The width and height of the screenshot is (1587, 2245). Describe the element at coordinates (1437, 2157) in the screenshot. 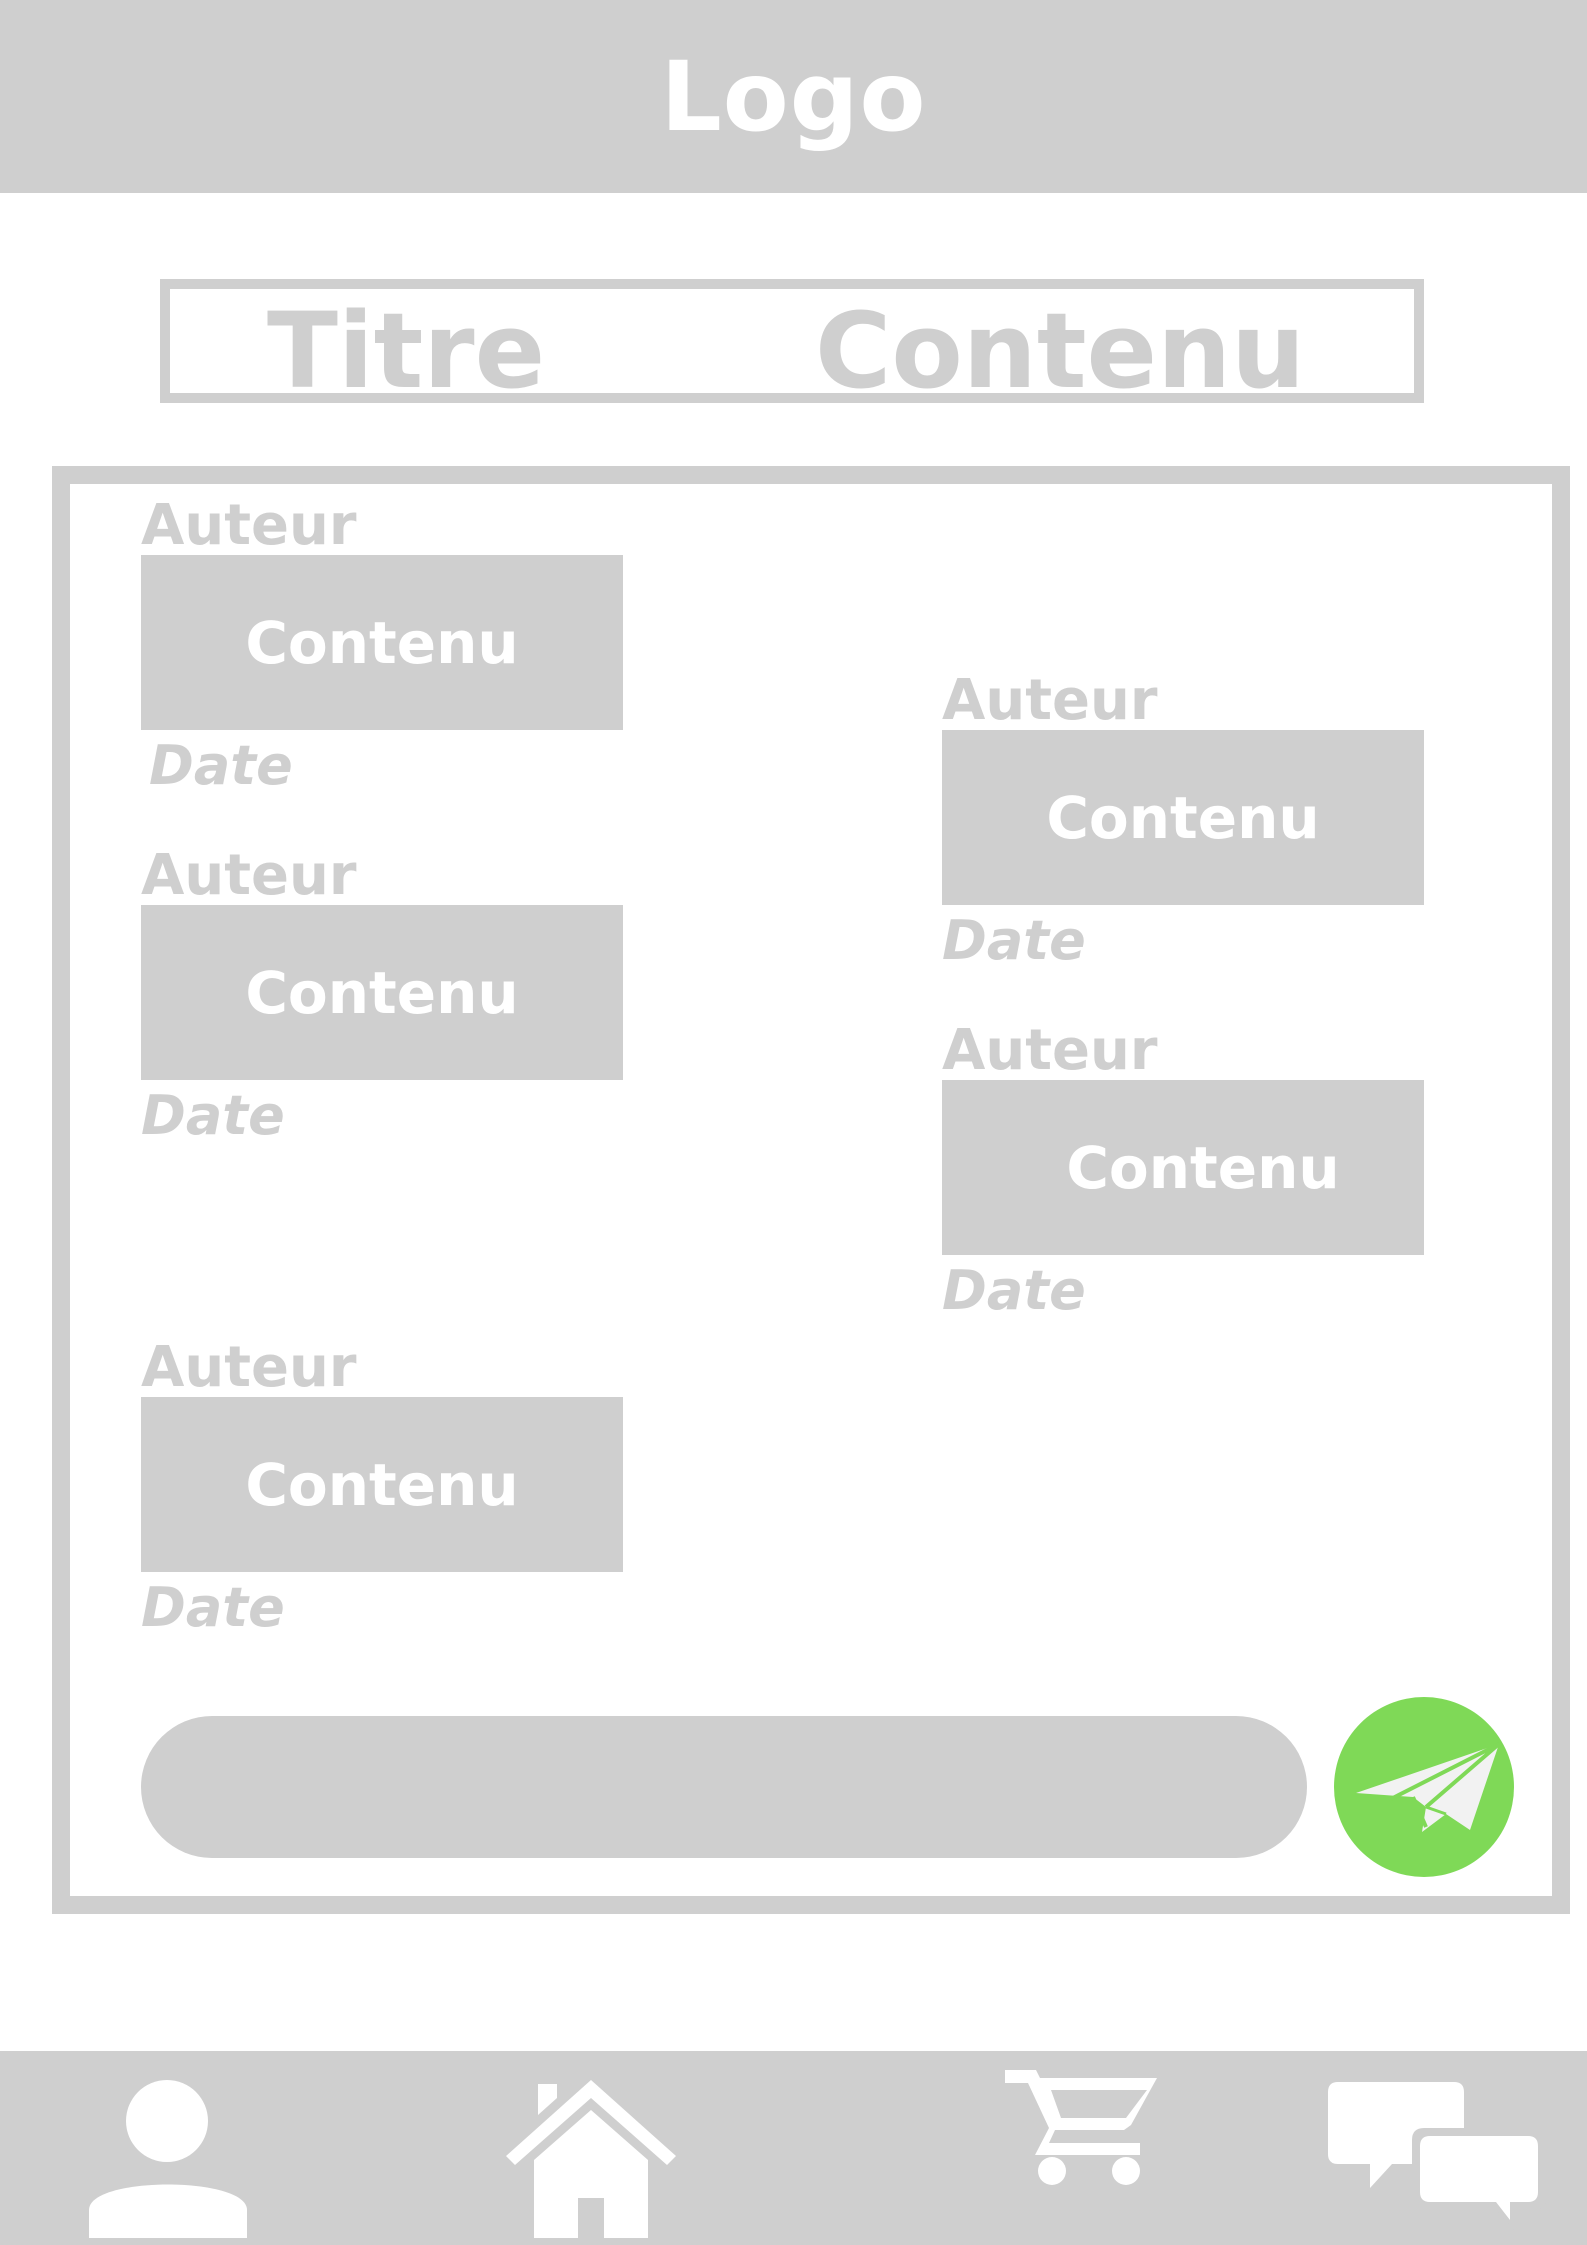

I see `chat-bubbles-icon` at that location.